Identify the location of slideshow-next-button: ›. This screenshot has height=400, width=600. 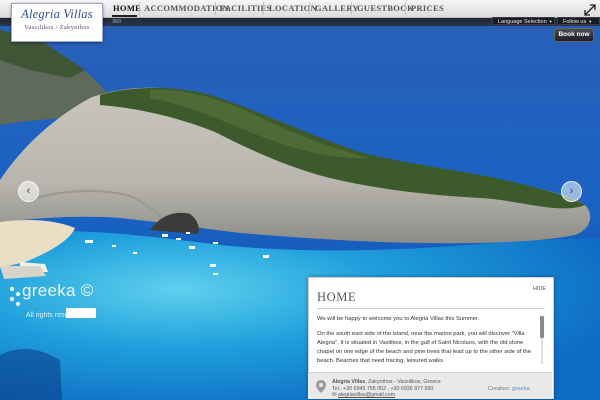
(571, 191).